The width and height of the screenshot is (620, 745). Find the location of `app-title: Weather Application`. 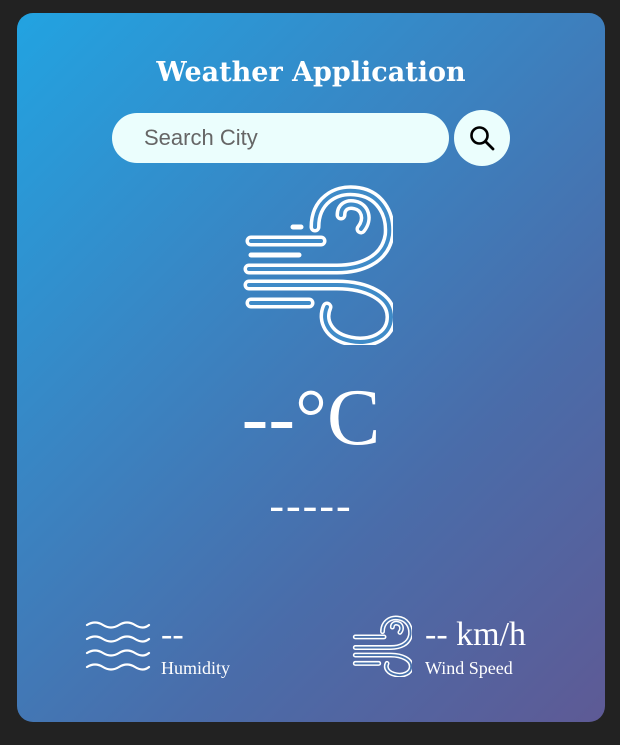

app-title: Weather Application is located at coordinates (311, 72).